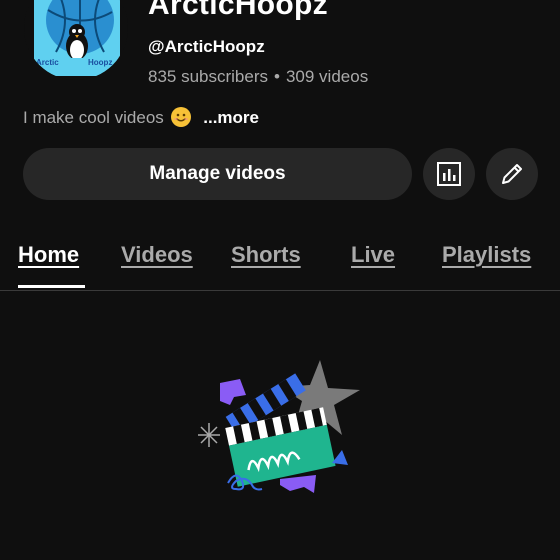 Image resolution: width=560 pixels, height=560 pixels. What do you see at coordinates (233, 392) in the screenshot?
I see `purple-shape-top` at bounding box center [233, 392].